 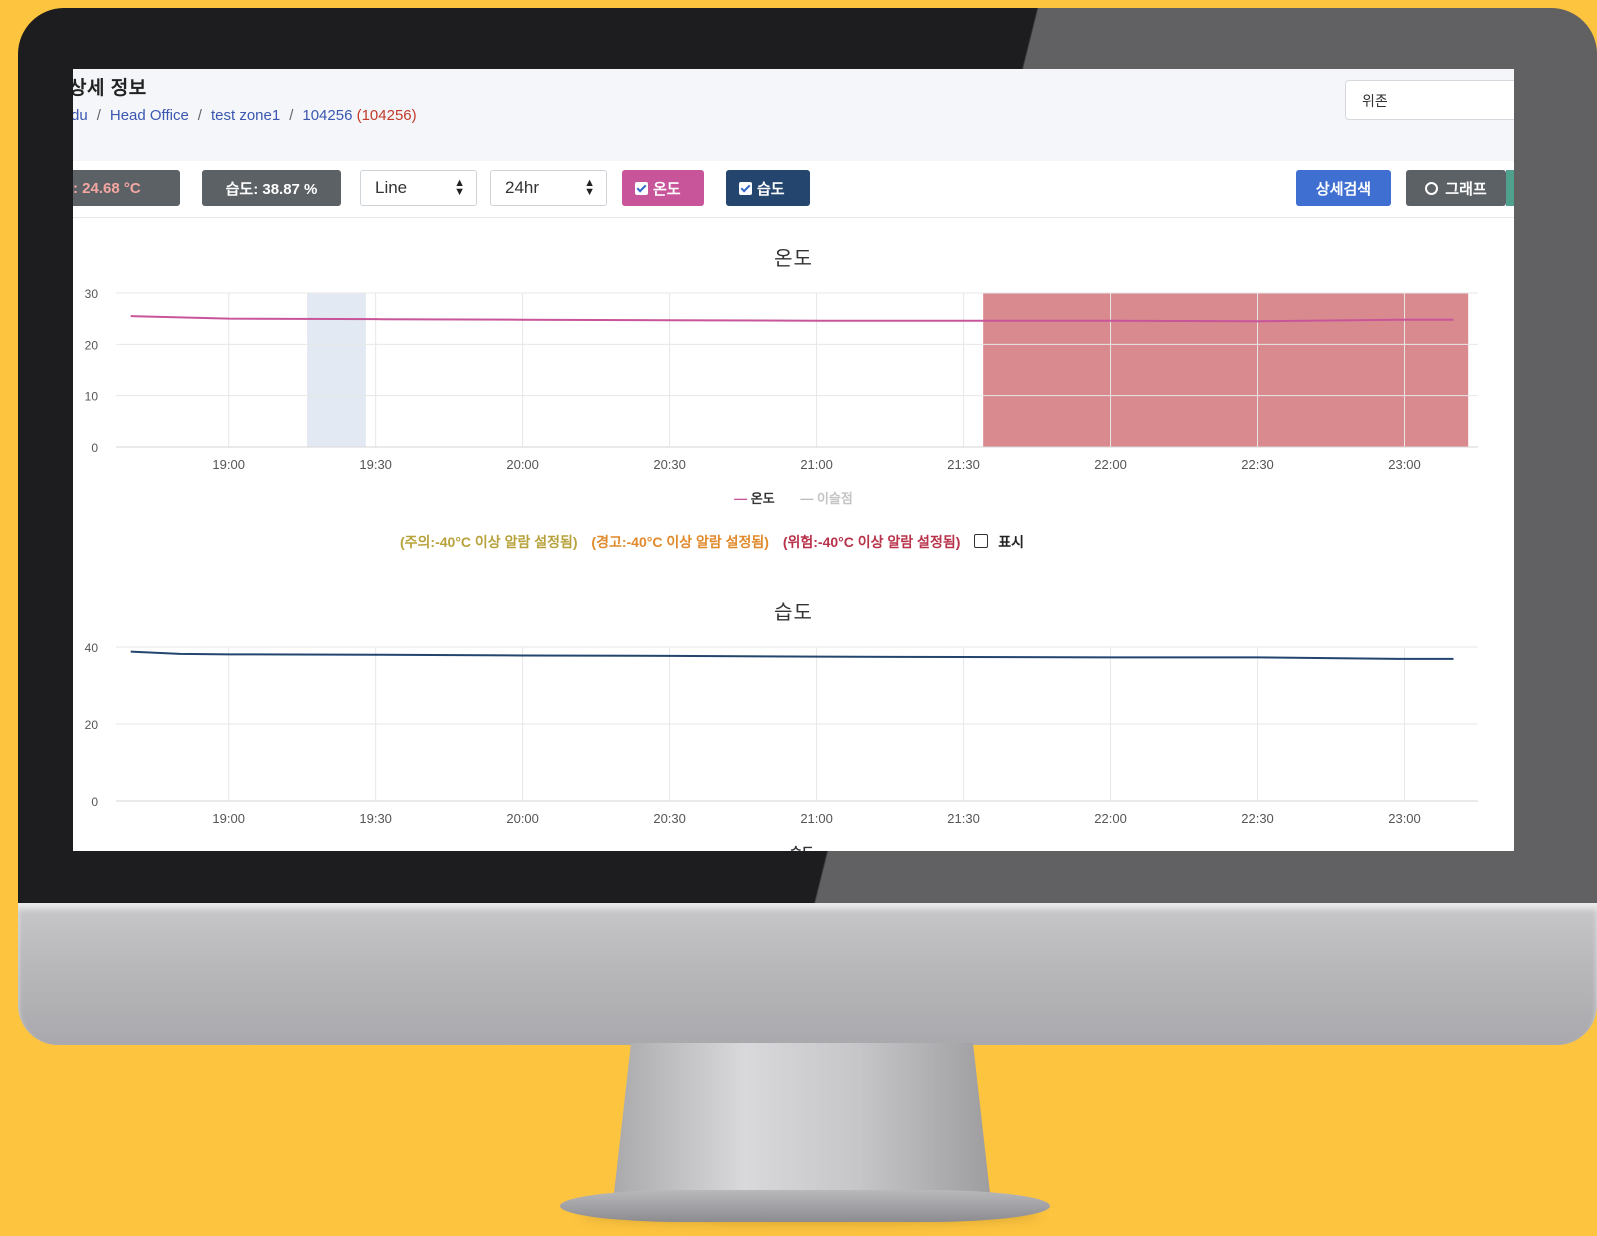 I want to click on chart-type-select: Line ▲ ▼, so click(x=418, y=188).